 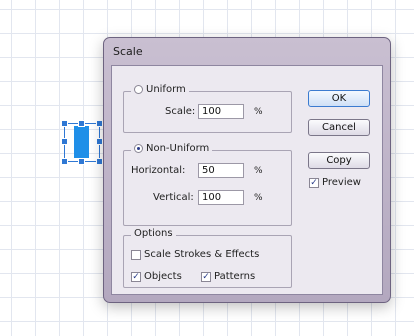 I want to click on patterns-row: ✓ Patterns, so click(x=228, y=276).